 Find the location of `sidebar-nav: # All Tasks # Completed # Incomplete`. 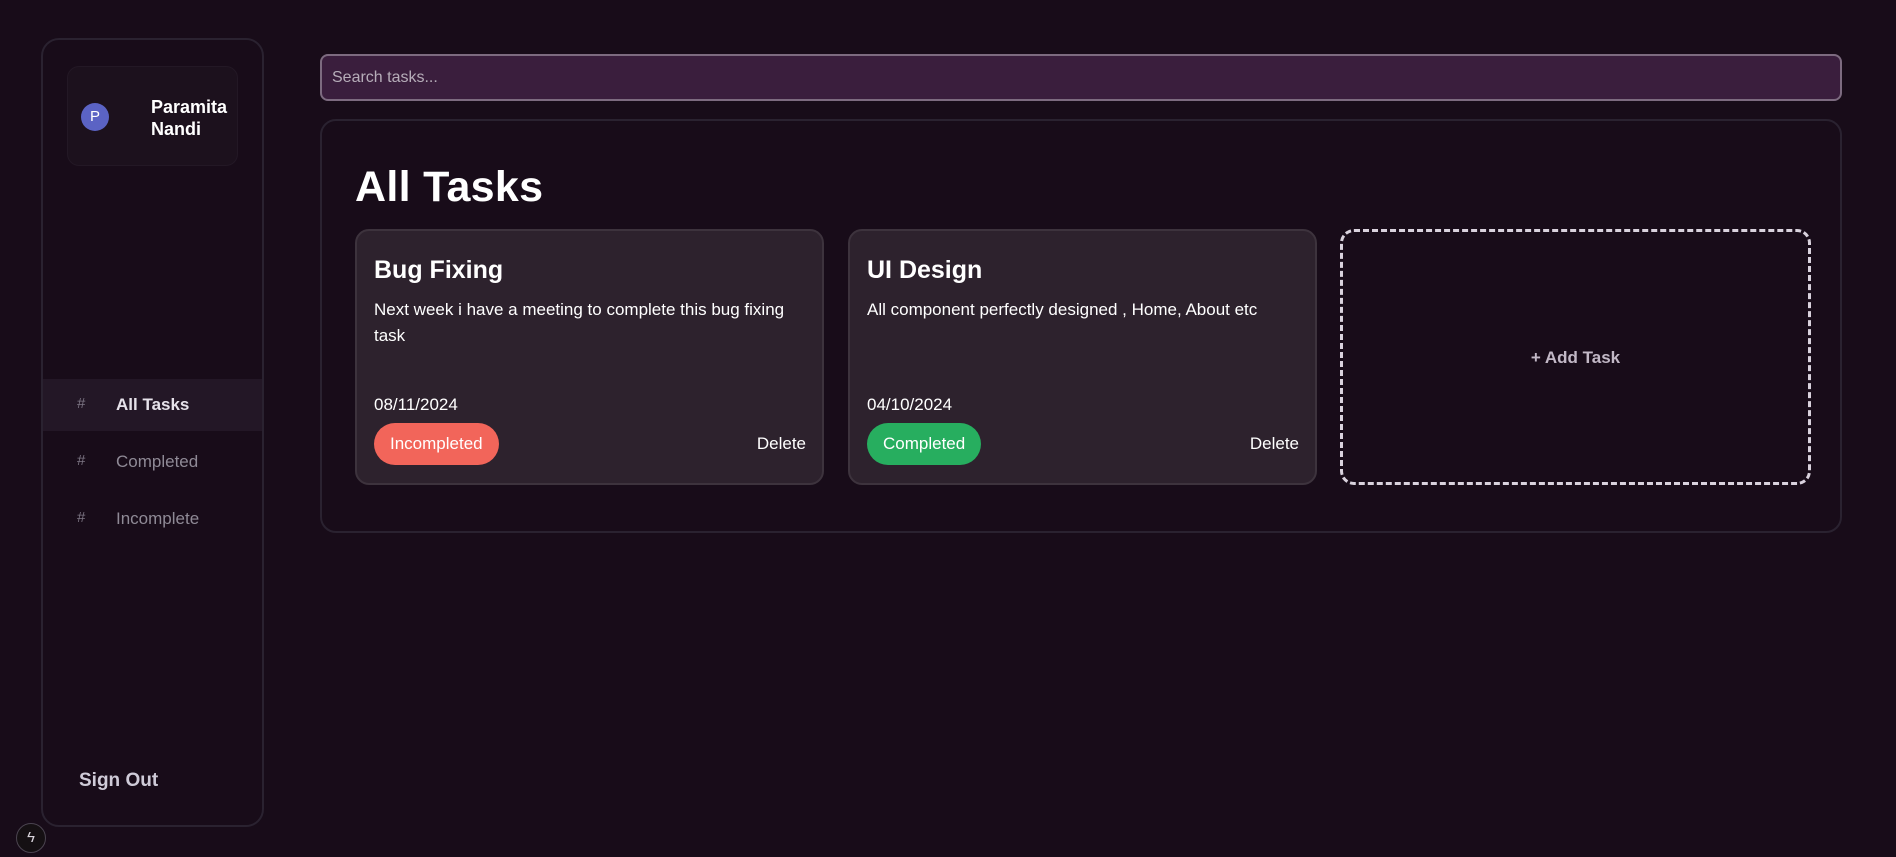

sidebar-nav: # All Tasks # Completed # Incomplete is located at coordinates (152, 464).